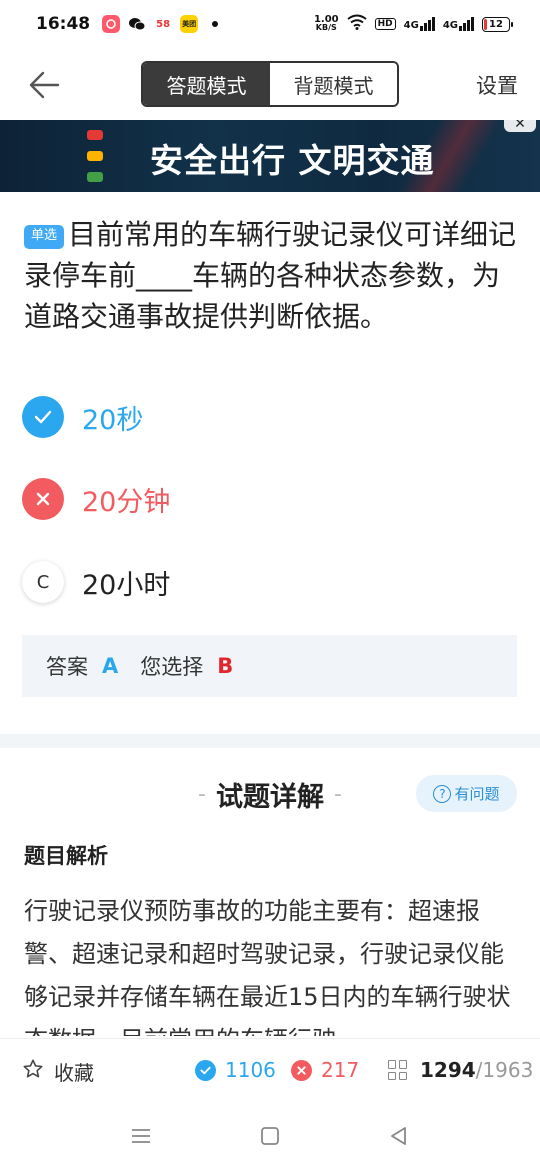 The width and height of the screenshot is (540, 1170). What do you see at coordinates (504, 1070) in the screenshot?
I see `total-question-number: /1963` at bounding box center [504, 1070].